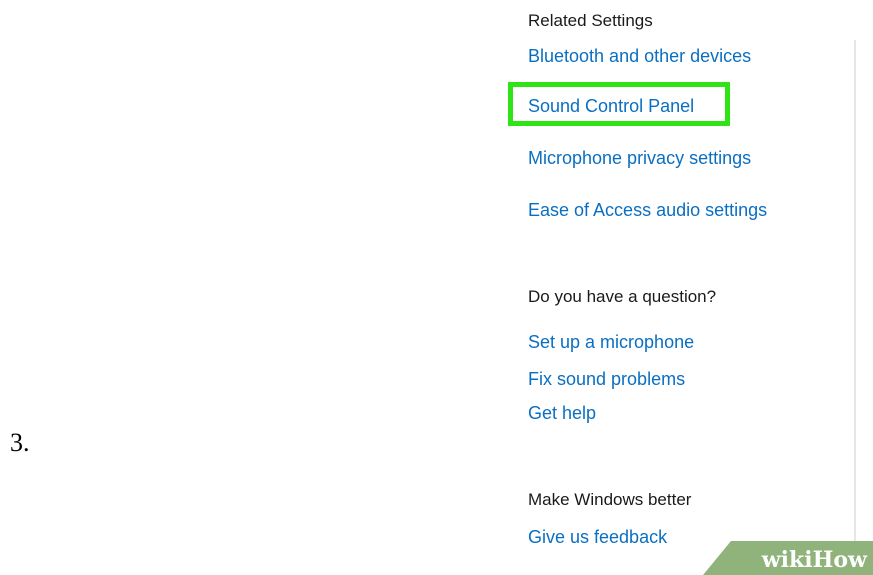 The width and height of the screenshot is (873, 575). What do you see at coordinates (622, 296) in the screenshot?
I see `question-heading: Do you have a question?` at bounding box center [622, 296].